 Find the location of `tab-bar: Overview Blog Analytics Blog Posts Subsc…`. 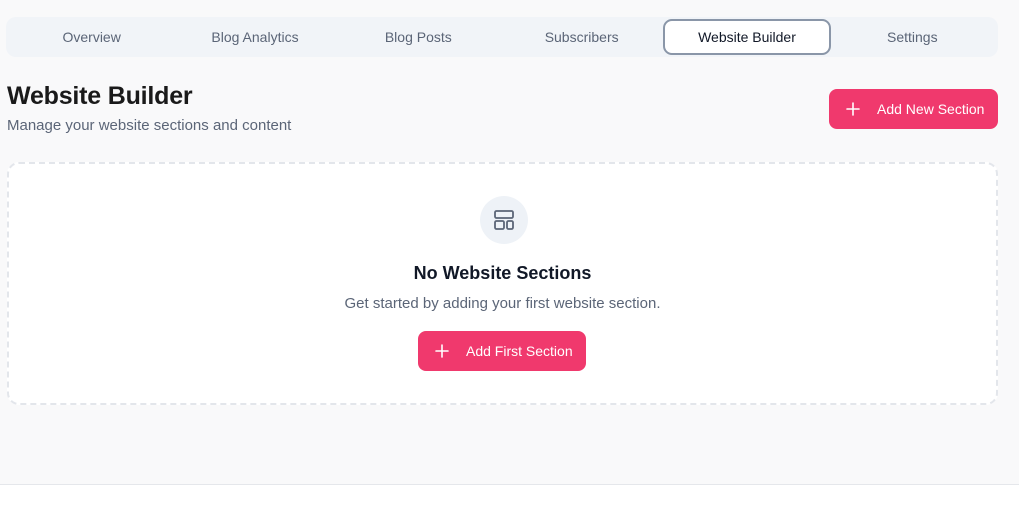

tab-bar: Overview Blog Analytics Blog Posts Subsc… is located at coordinates (502, 37).